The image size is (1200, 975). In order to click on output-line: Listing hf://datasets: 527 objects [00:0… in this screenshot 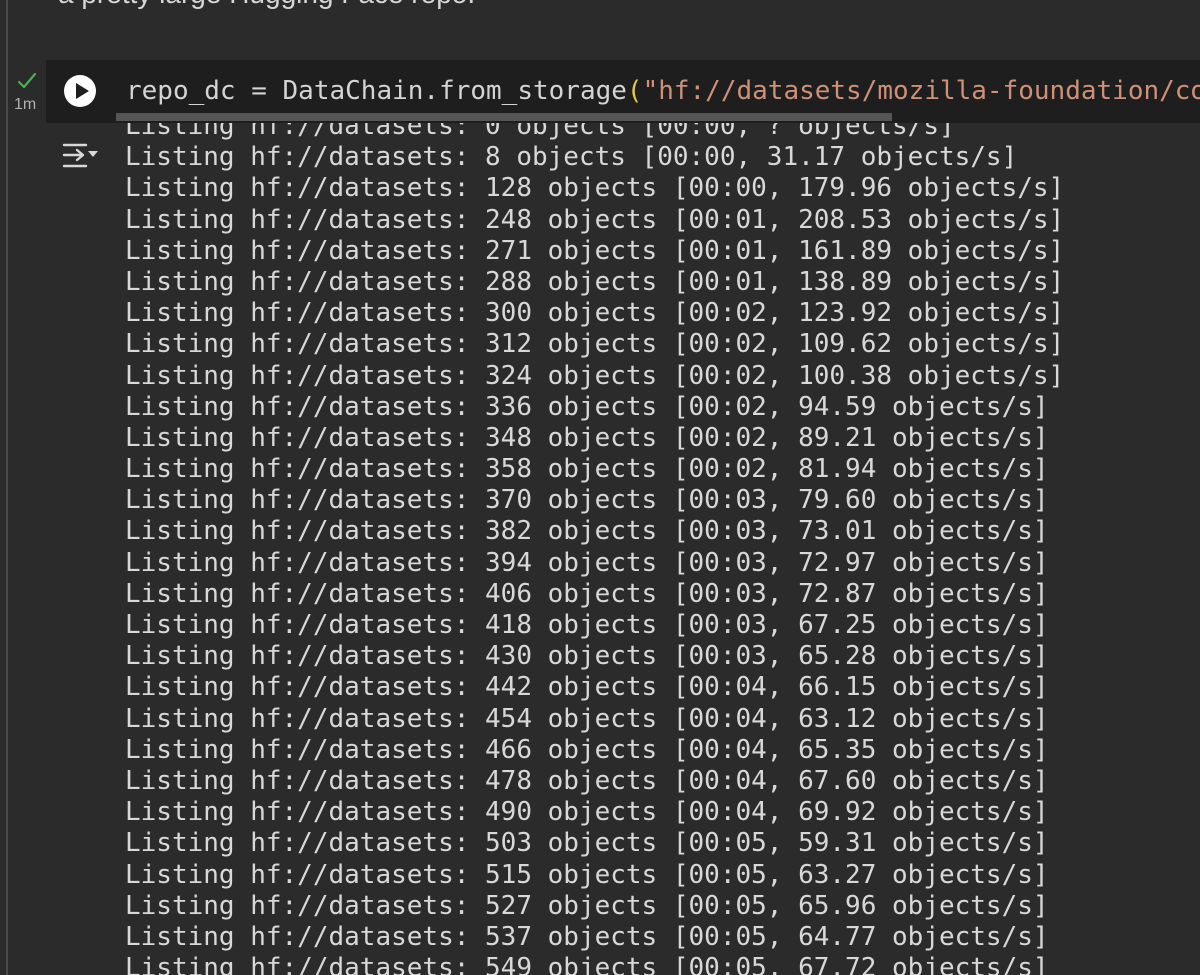, I will do `click(587, 905)`.